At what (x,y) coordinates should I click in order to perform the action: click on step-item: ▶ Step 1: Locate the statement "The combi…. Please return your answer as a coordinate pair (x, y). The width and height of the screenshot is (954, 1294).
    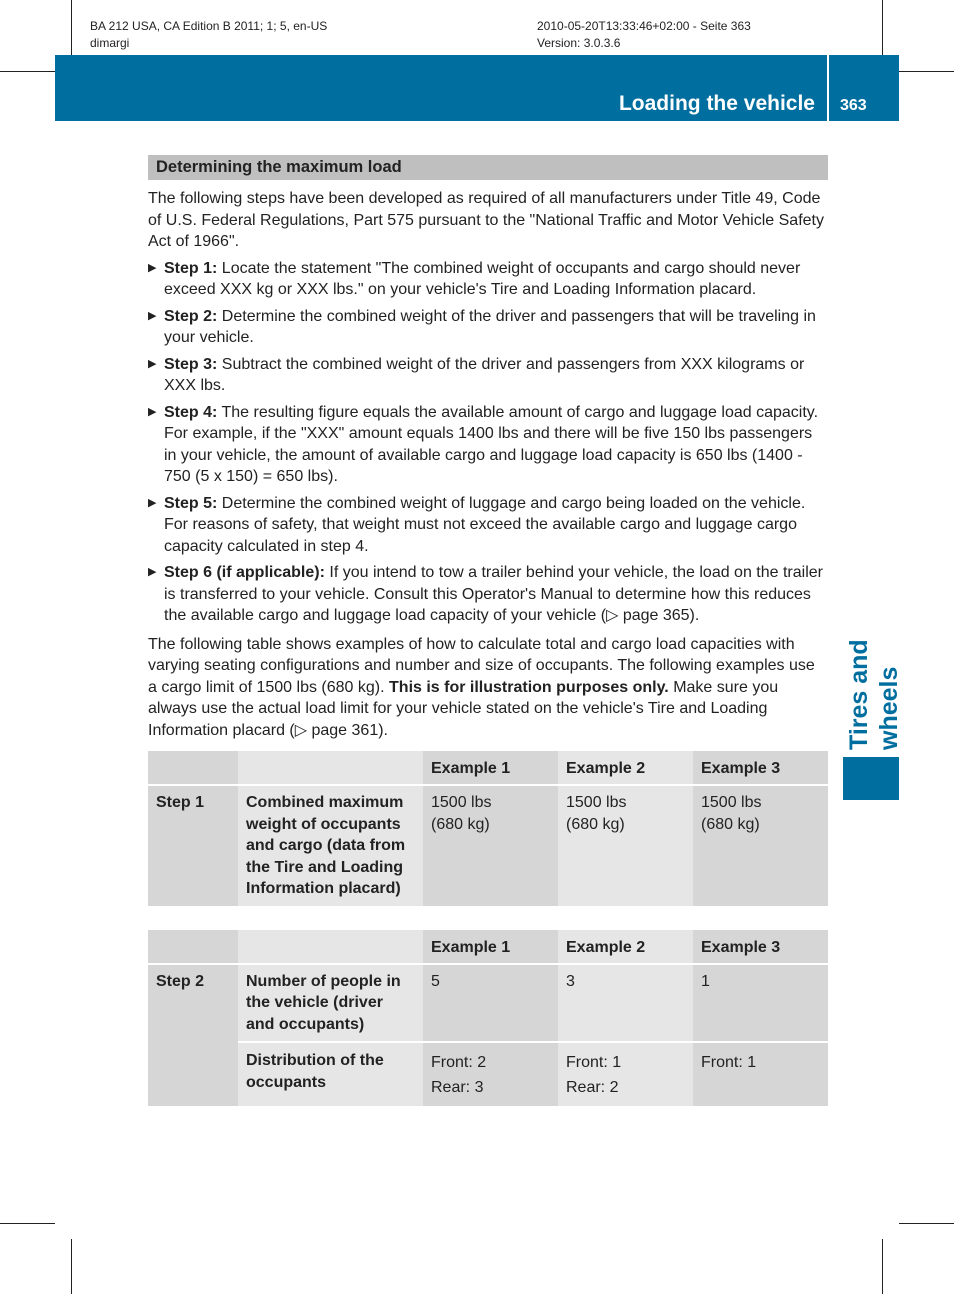
    Looking at the image, I should click on (488, 279).